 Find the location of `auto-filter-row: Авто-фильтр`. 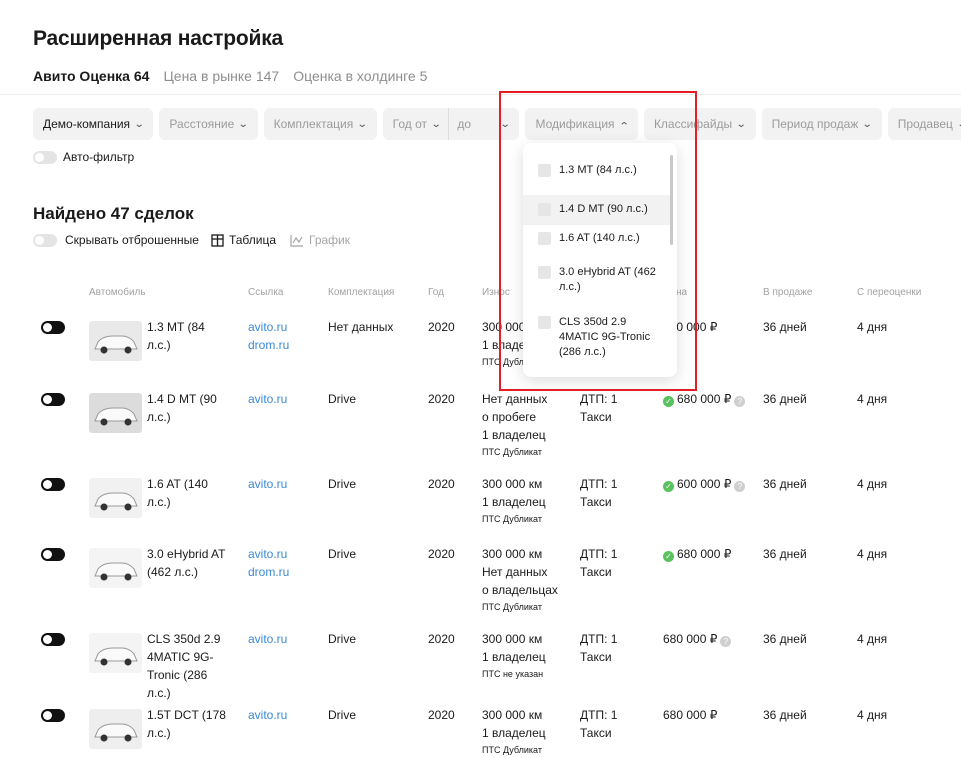

auto-filter-row: Авто-фильтр is located at coordinates (83, 157).